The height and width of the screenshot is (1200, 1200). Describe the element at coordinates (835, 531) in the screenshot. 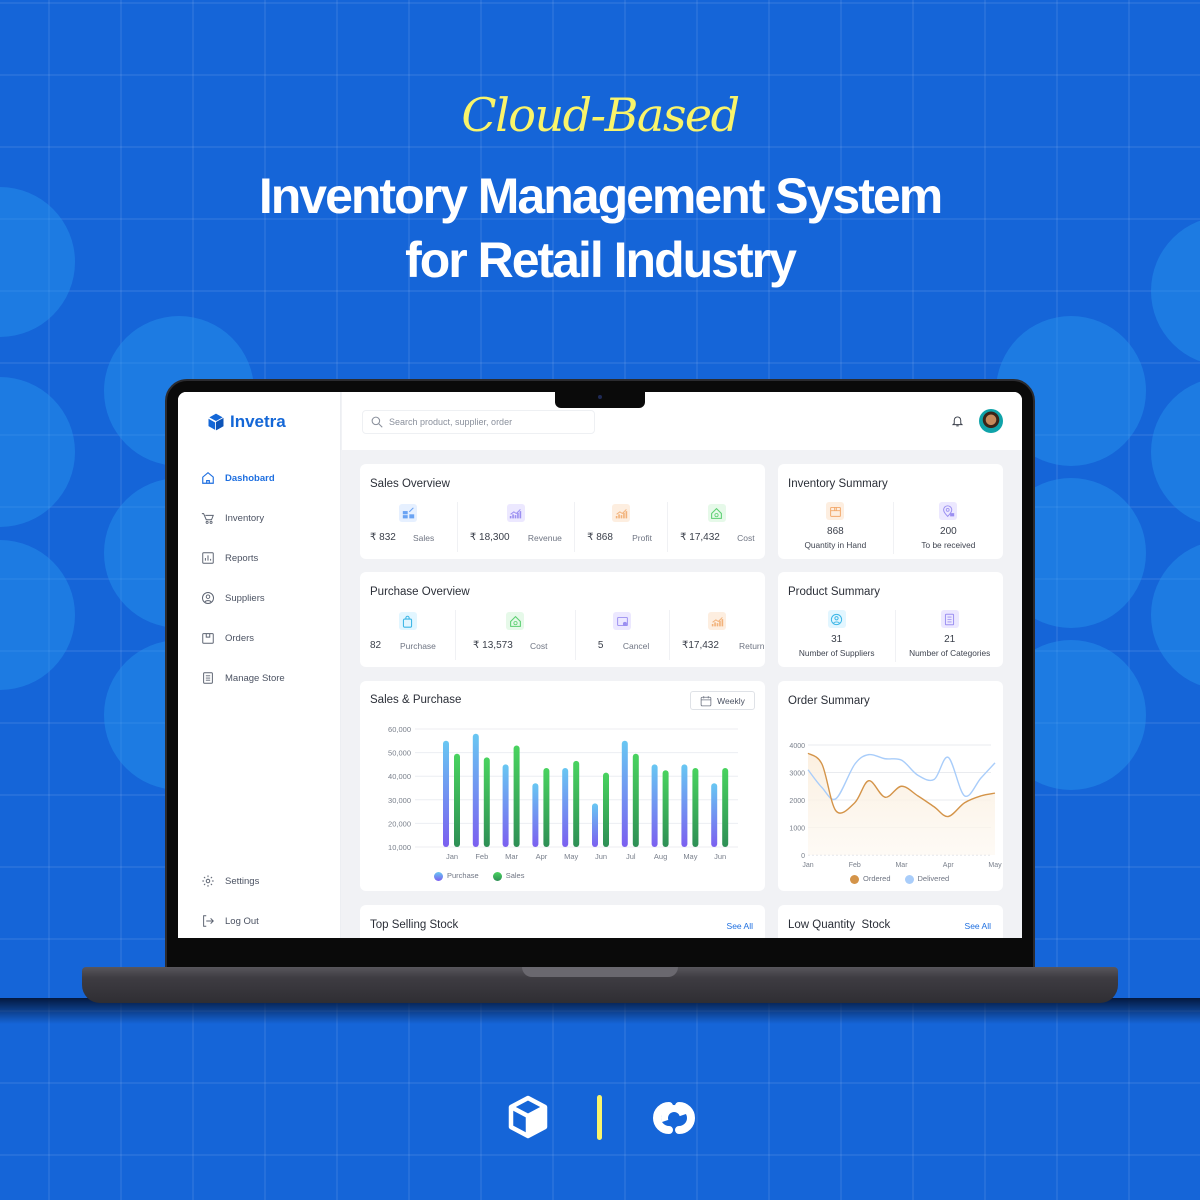

I see `summary-value: 868` at that location.